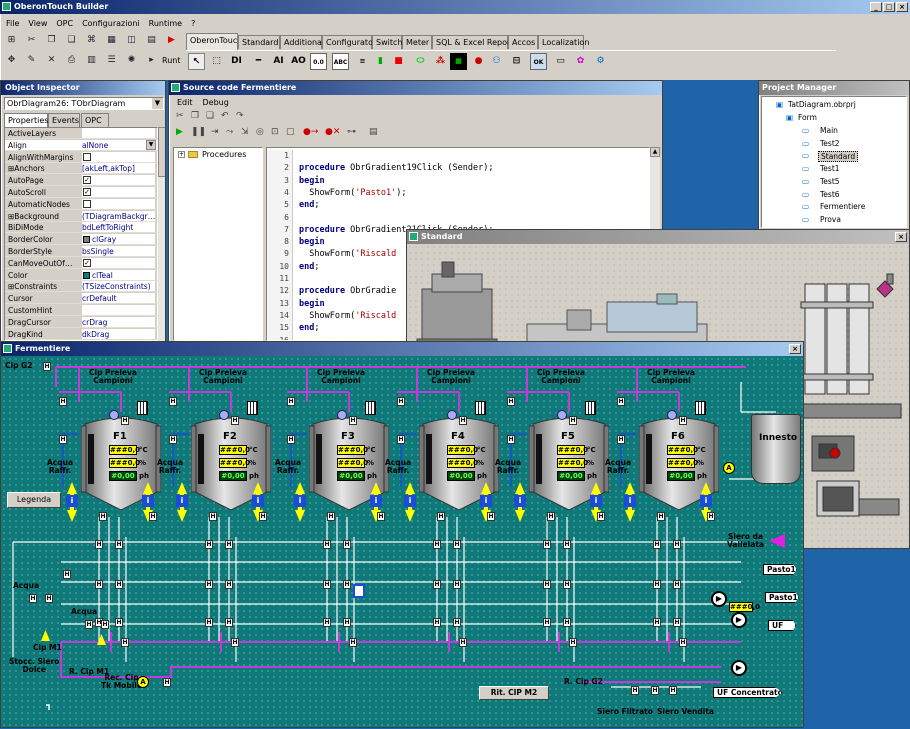 The width and height of the screenshot is (910, 729). Describe the element at coordinates (340, 61) in the screenshot. I see `label-display-icon: ABC` at that location.